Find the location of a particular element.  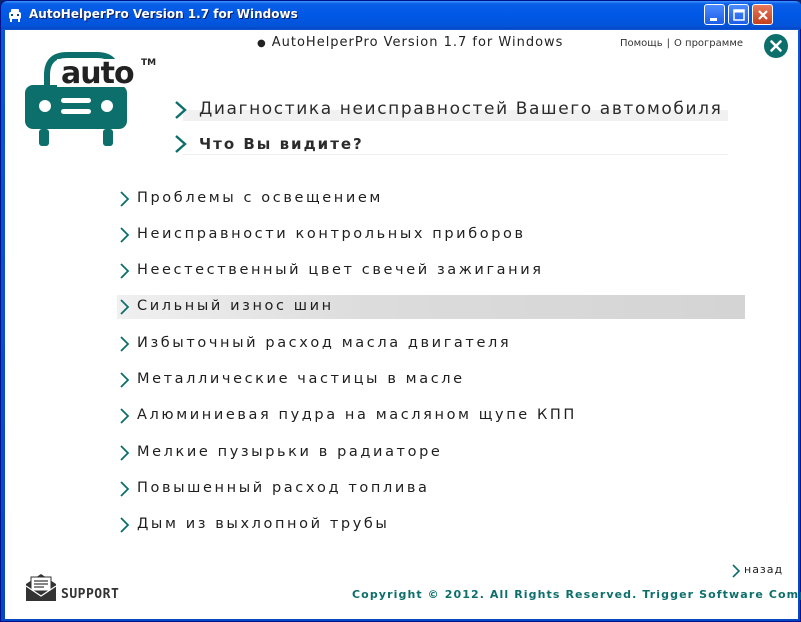

menu-item-tire-wear: Сильный износ шин is located at coordinates (431, 307).